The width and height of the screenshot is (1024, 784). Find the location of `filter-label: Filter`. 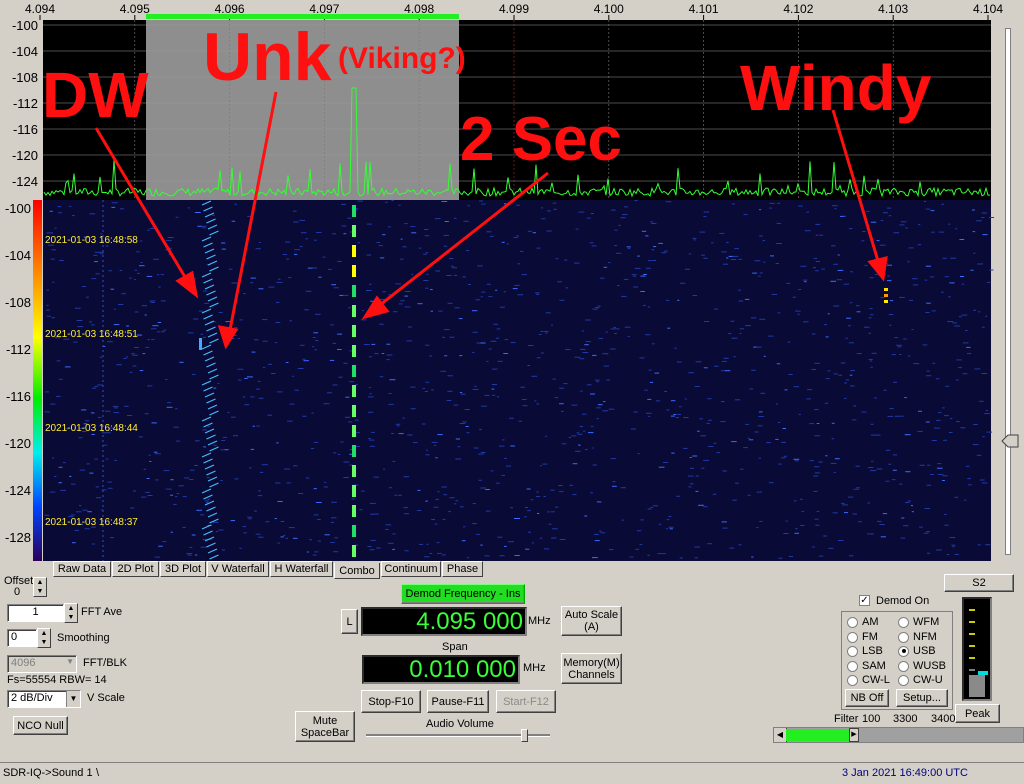

filter-label: Filter is located at coordinates (846, 719).